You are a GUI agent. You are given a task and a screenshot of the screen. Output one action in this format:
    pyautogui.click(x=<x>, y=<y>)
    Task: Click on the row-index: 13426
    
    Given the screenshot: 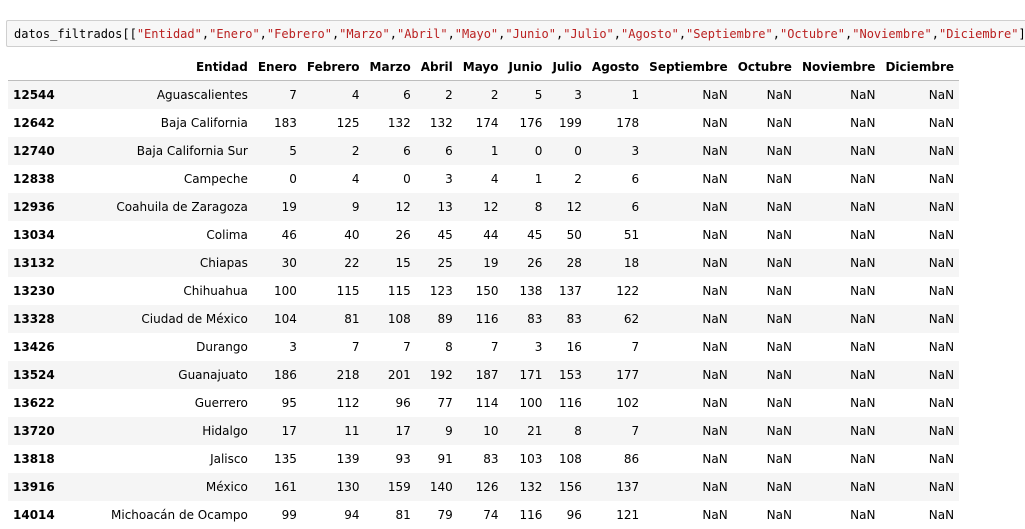 What is the action you would take?
    pyautogui.click(x=57, y=347)
    